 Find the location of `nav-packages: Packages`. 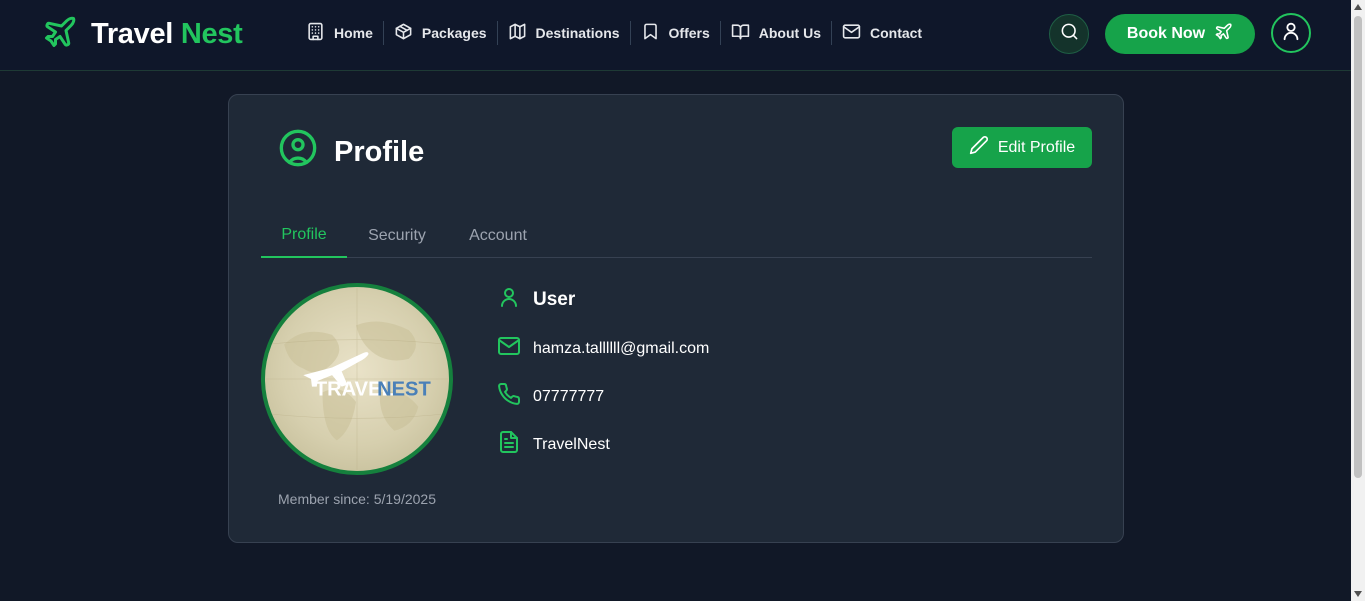

nav-packages: Packages is located at coordinates (440, 33).